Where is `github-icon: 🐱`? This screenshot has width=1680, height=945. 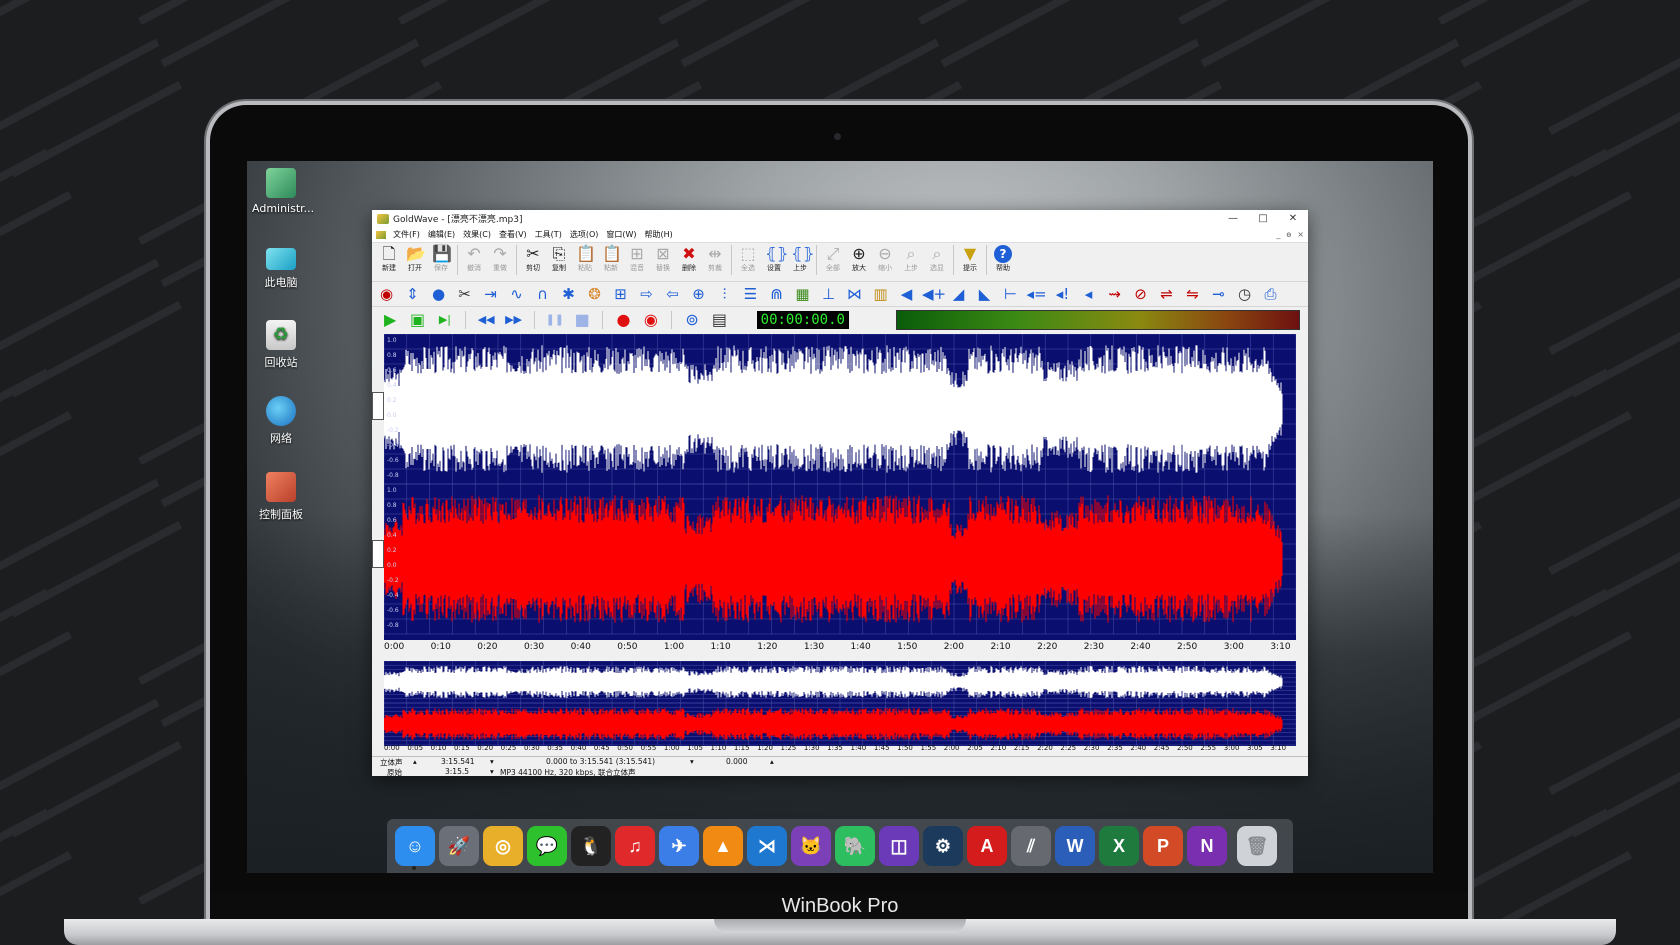 github-icon: 🐱 is located at coordinates (811, 846).